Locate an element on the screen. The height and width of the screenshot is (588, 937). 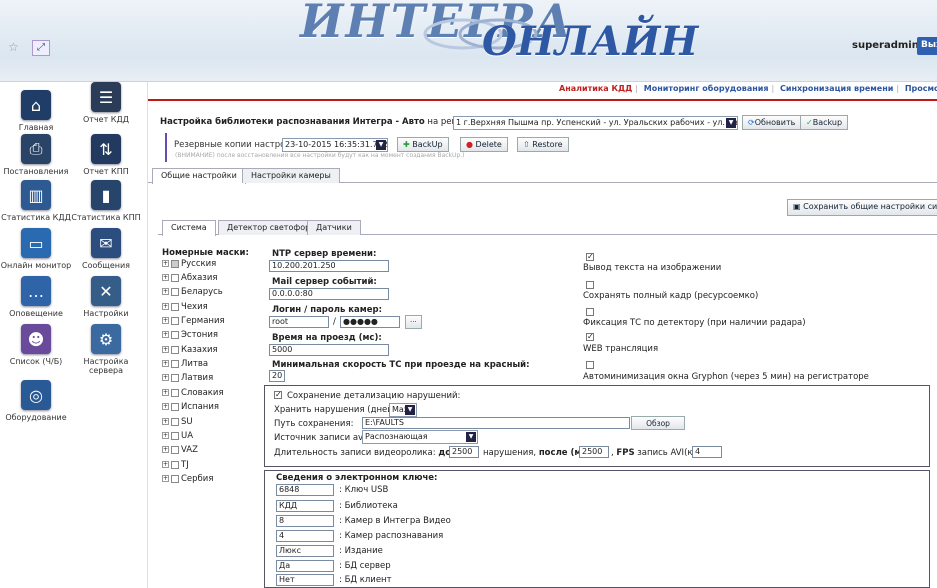
sidebar-item-settings: ✕ Настройки is located at coordinates (106, 297).